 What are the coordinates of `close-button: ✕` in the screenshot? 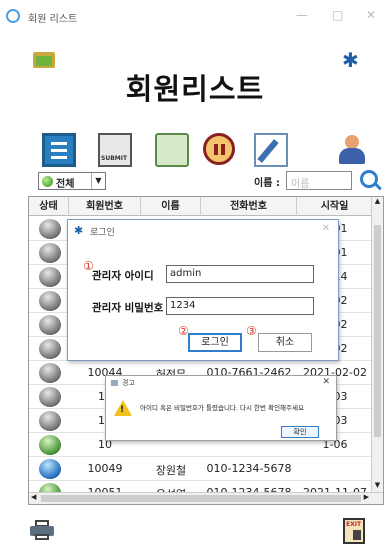 It's located at (371, 15).